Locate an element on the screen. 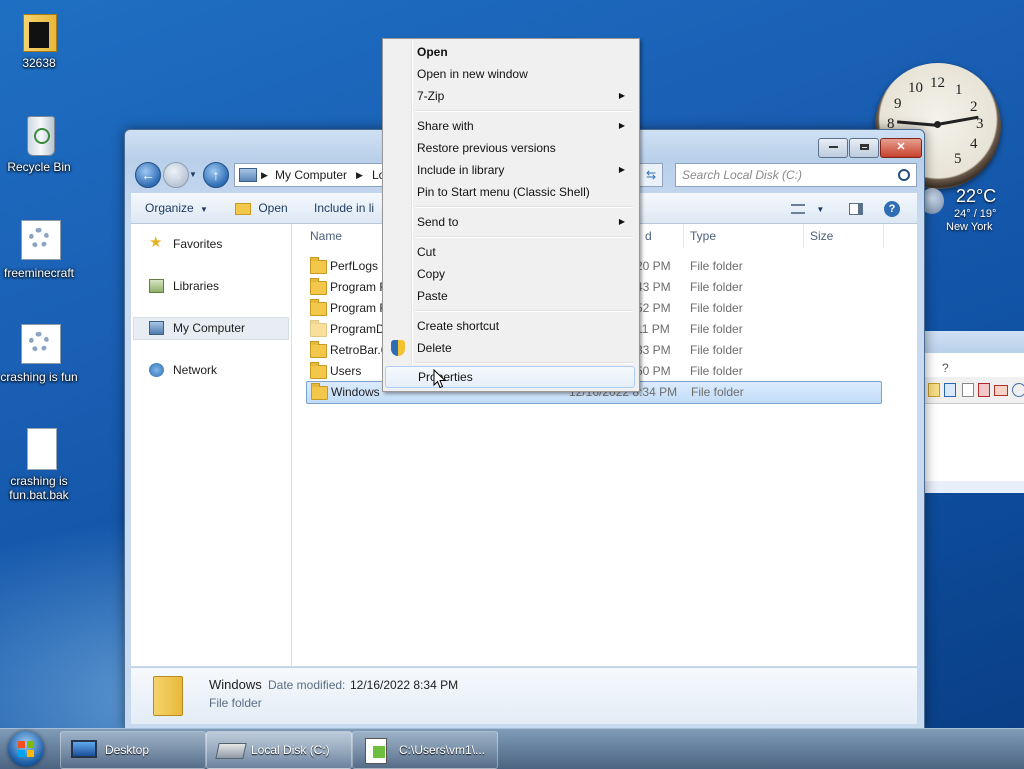 This screenshot has width=1024, height=769. file-date: 33 PM is located at coordinates (653, 350).